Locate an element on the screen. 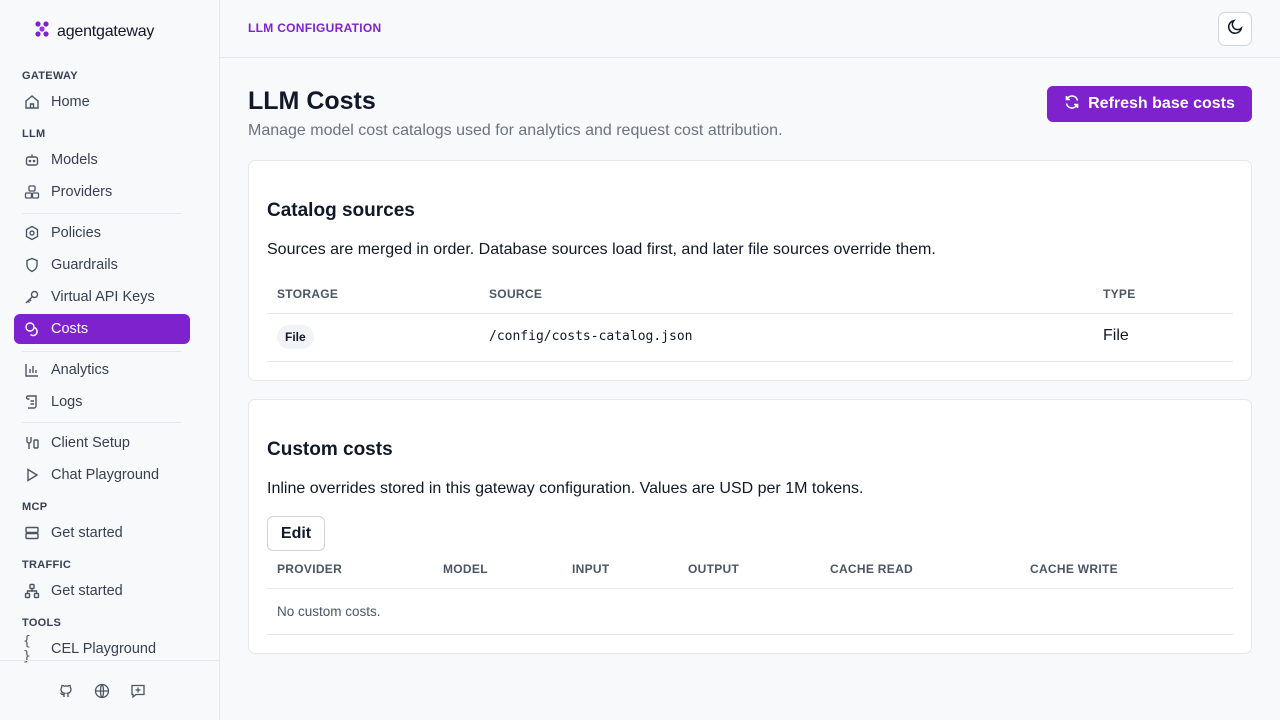  sidebar-item-guardrails: Guardrails is located at coordinates (102, 265).